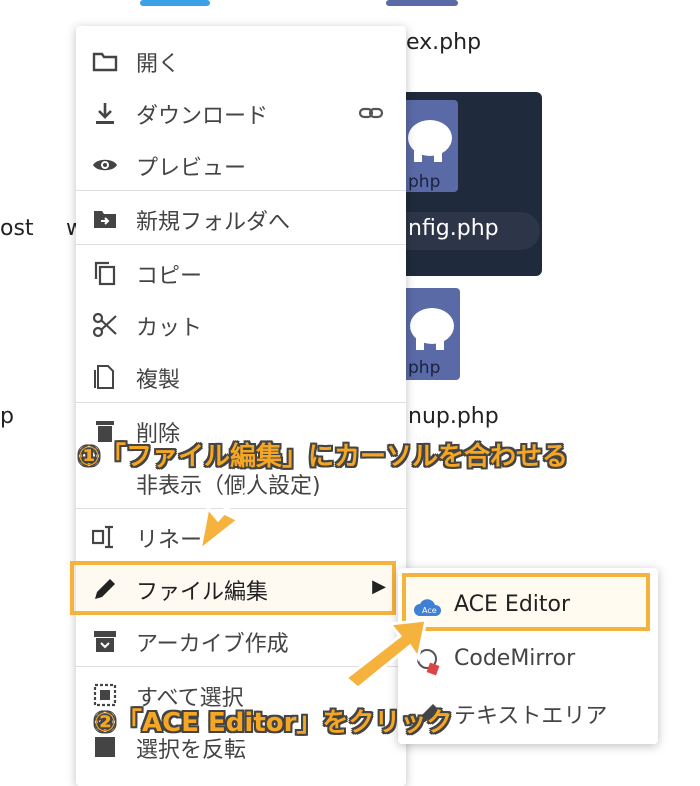  What do you see at coordinates (191, 168) in the screenshot?
I see `menu-item-label: プレビュー` at bounding box center [191, 168].